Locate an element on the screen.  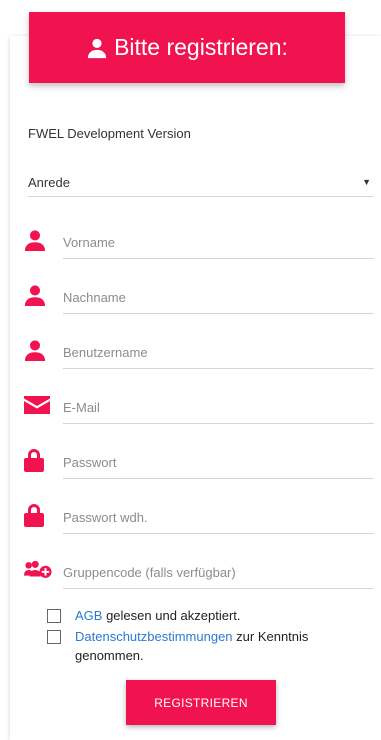
groupcode-field: Gruppencode (falls verfügbar) is located at coordinates (199, 570).